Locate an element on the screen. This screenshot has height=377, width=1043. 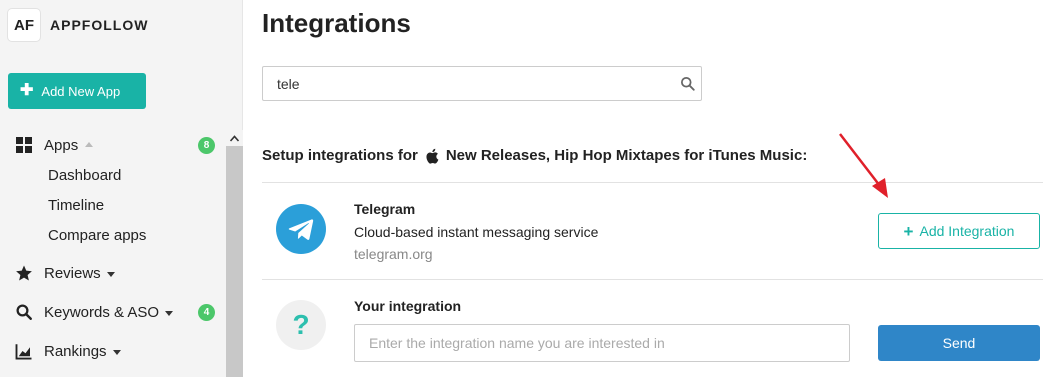
add-integration-button: + Add Integration is located at coordinates (959, 231).